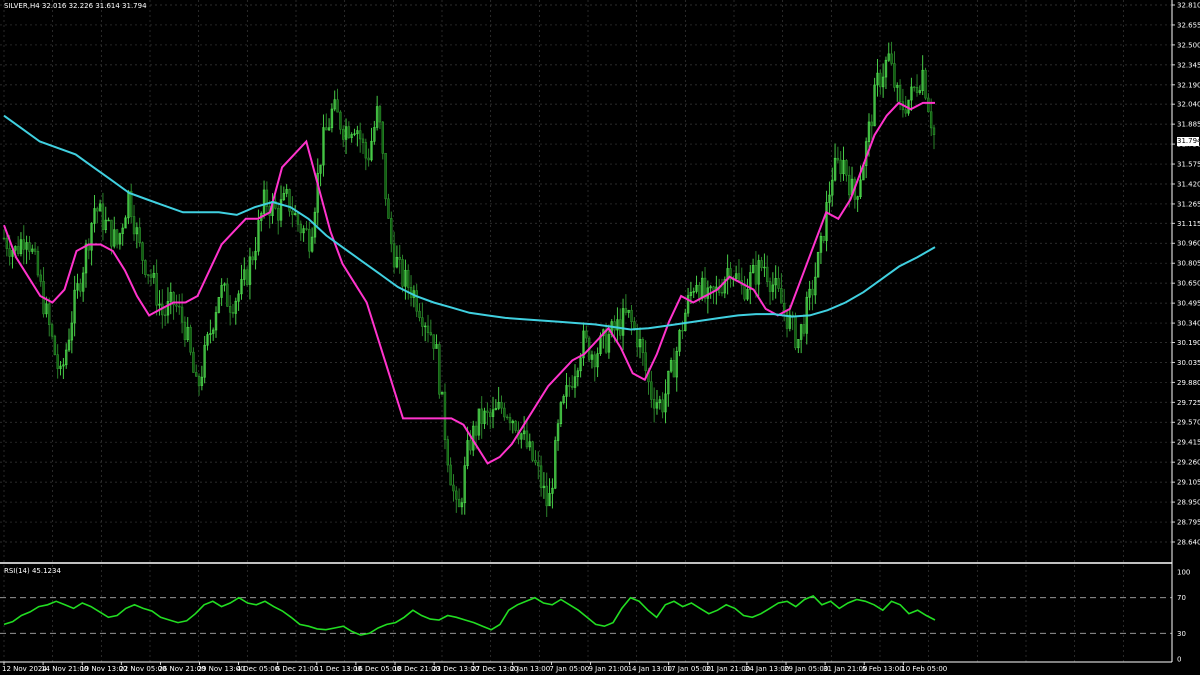  Describe the element at coordinates (845, 669) in the screenshot. I see `time-tick-label: 31 Jan 21:00` at that location.